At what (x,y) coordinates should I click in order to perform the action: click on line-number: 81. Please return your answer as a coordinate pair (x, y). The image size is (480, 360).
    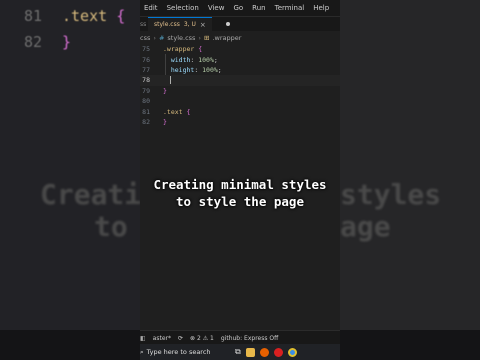
    Looking at the image, I should click on (146, 111).